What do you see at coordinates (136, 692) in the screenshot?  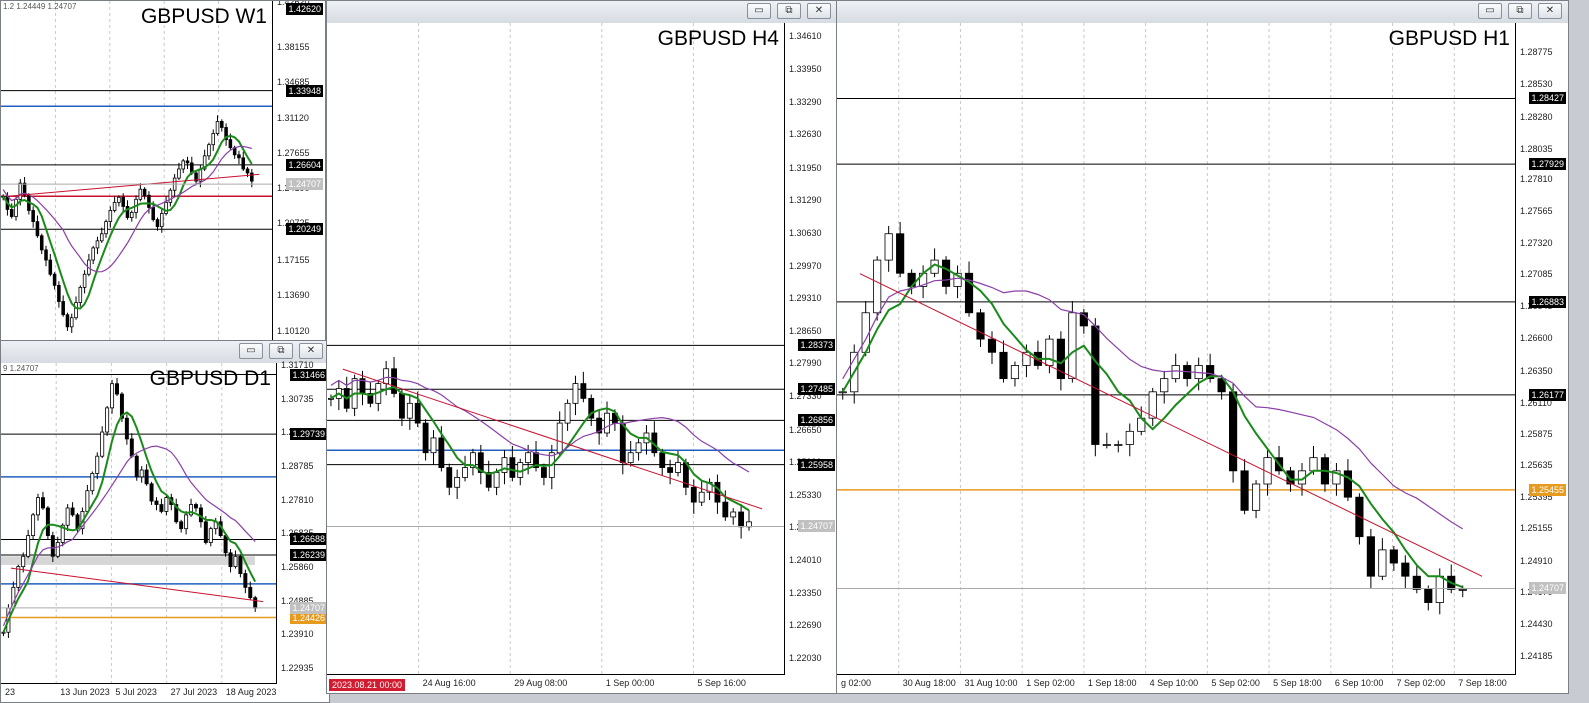 I see `time-tick-label: 5 Jul 2023` at bounding box center [136, 692].